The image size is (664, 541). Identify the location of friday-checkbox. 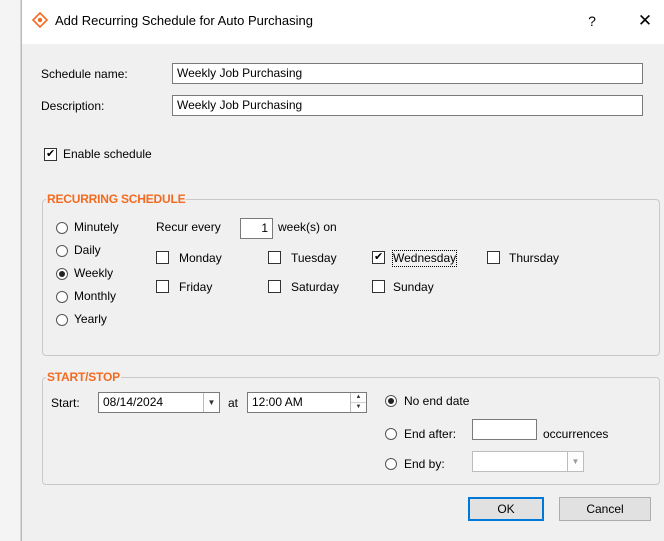
(162, 286).